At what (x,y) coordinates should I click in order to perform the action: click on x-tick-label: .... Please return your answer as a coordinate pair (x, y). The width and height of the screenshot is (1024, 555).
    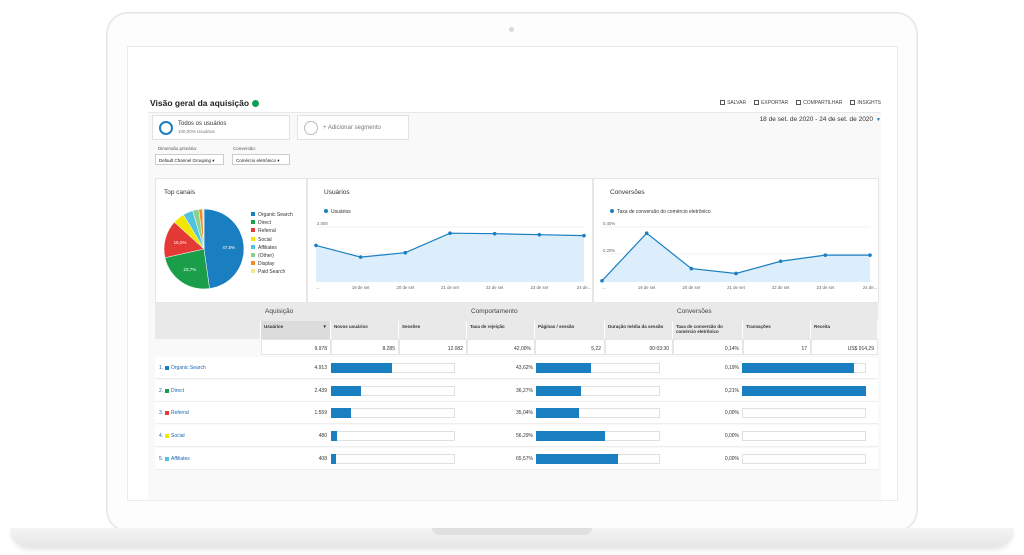
    Looking at the image, I should click on (318, 287).